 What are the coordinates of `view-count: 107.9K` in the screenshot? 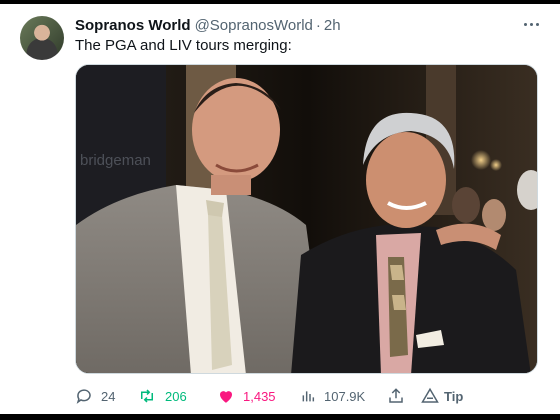 It's located at (345, 396).